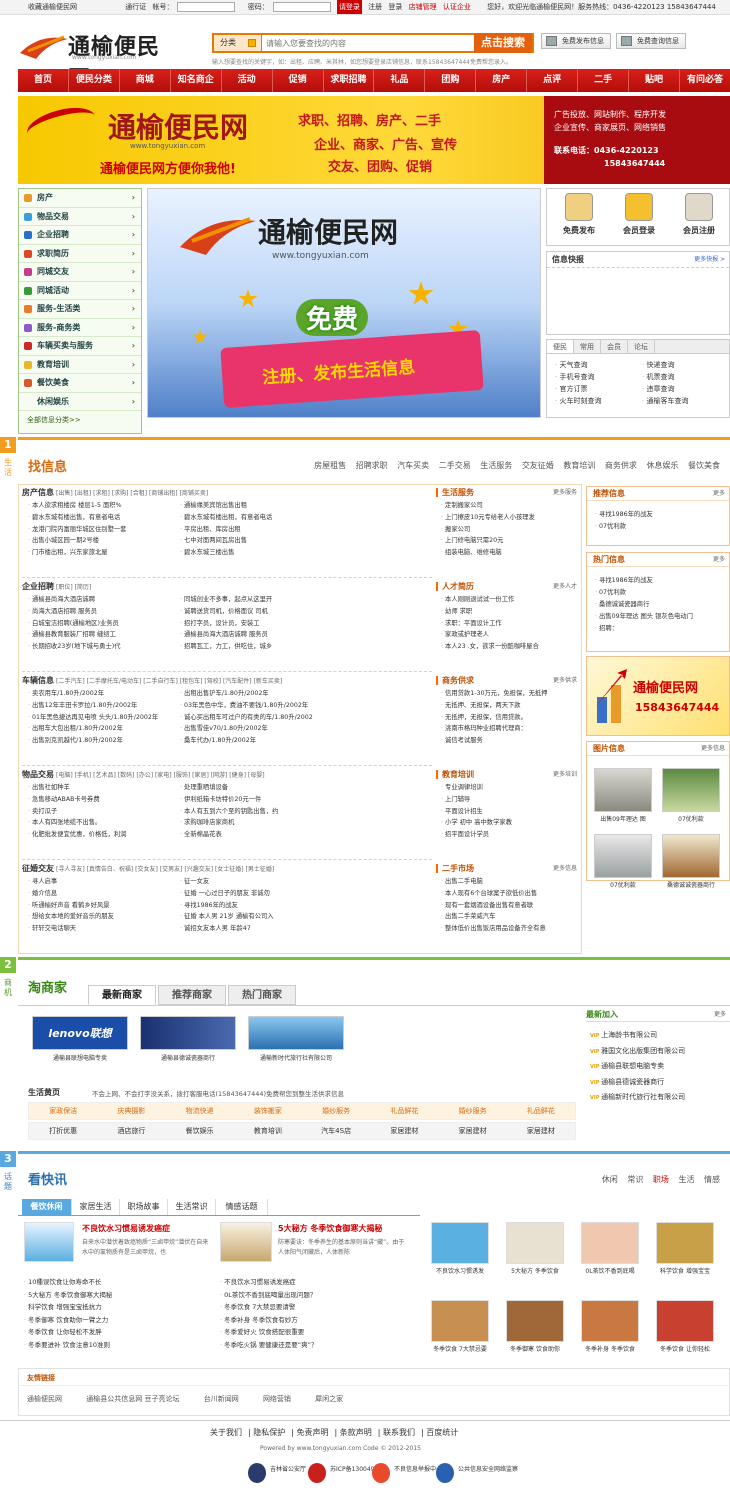 This screenshot has width=730, height=1501. Describe the element at coordinates (256, 530) in the screenshot. I see `info-link: 平房出租、库房出租` at that location.